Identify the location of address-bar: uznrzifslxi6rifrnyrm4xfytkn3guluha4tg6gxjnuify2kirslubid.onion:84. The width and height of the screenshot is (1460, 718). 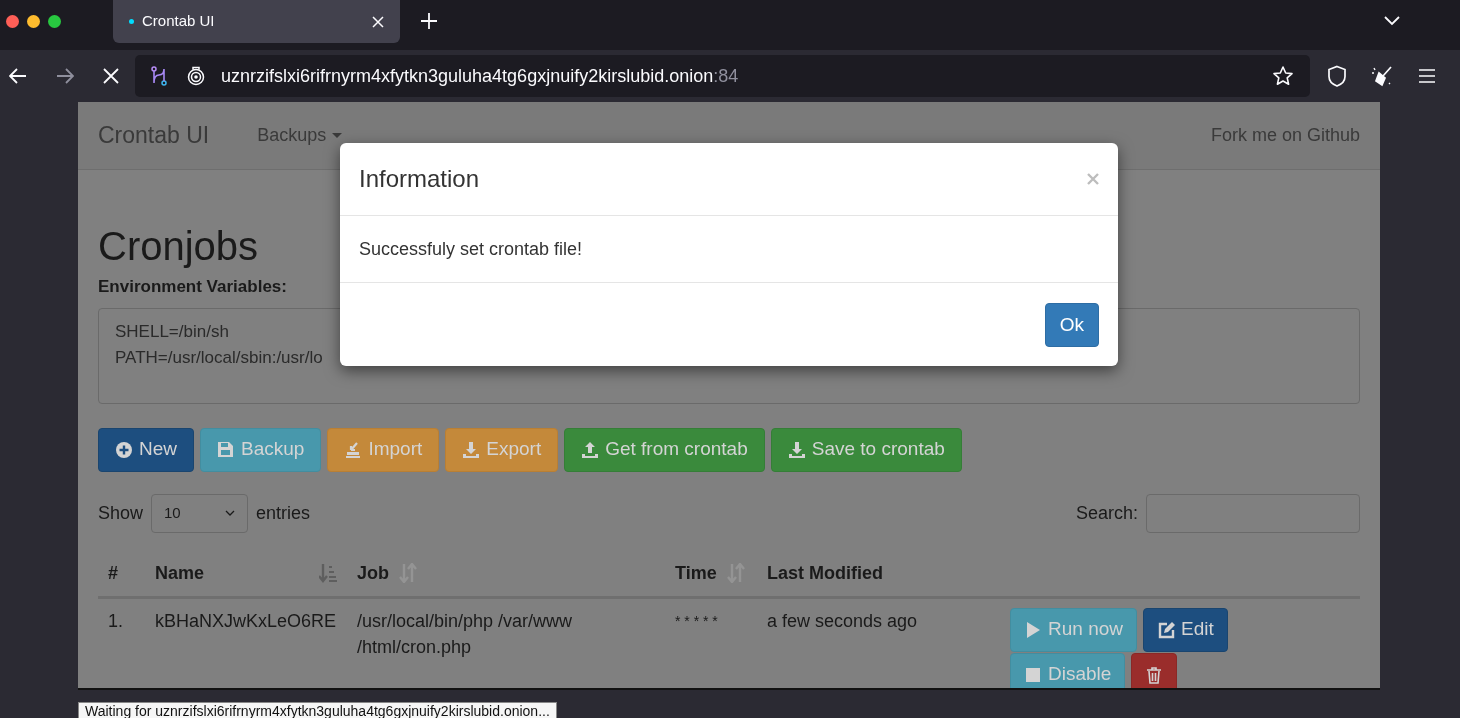
(722, 76).